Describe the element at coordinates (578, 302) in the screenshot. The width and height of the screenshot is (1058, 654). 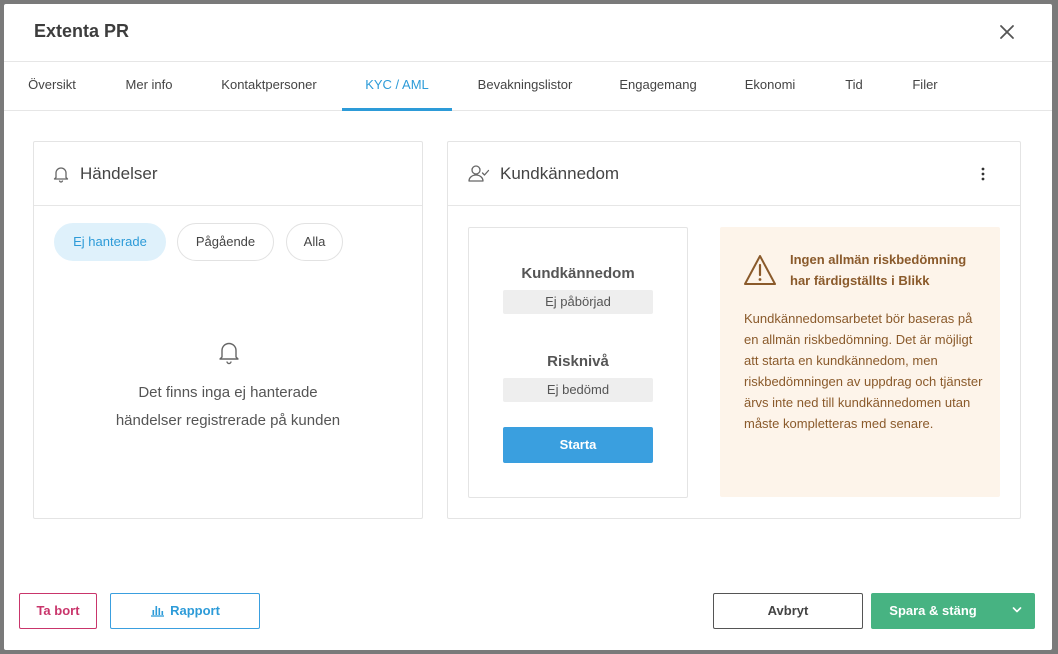
I see `kyc-status-value: Ej påbörjad` at that location.